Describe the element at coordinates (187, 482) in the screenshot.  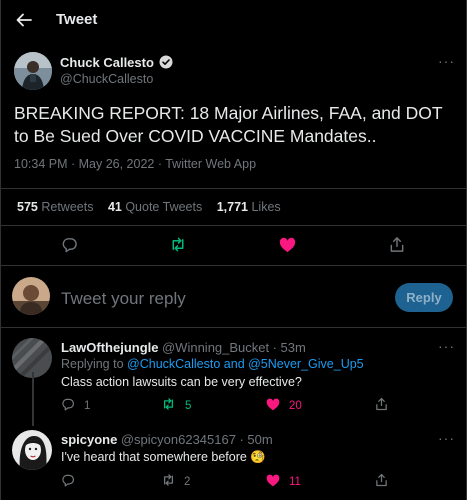
I see `retweet-count: 2` at that location.